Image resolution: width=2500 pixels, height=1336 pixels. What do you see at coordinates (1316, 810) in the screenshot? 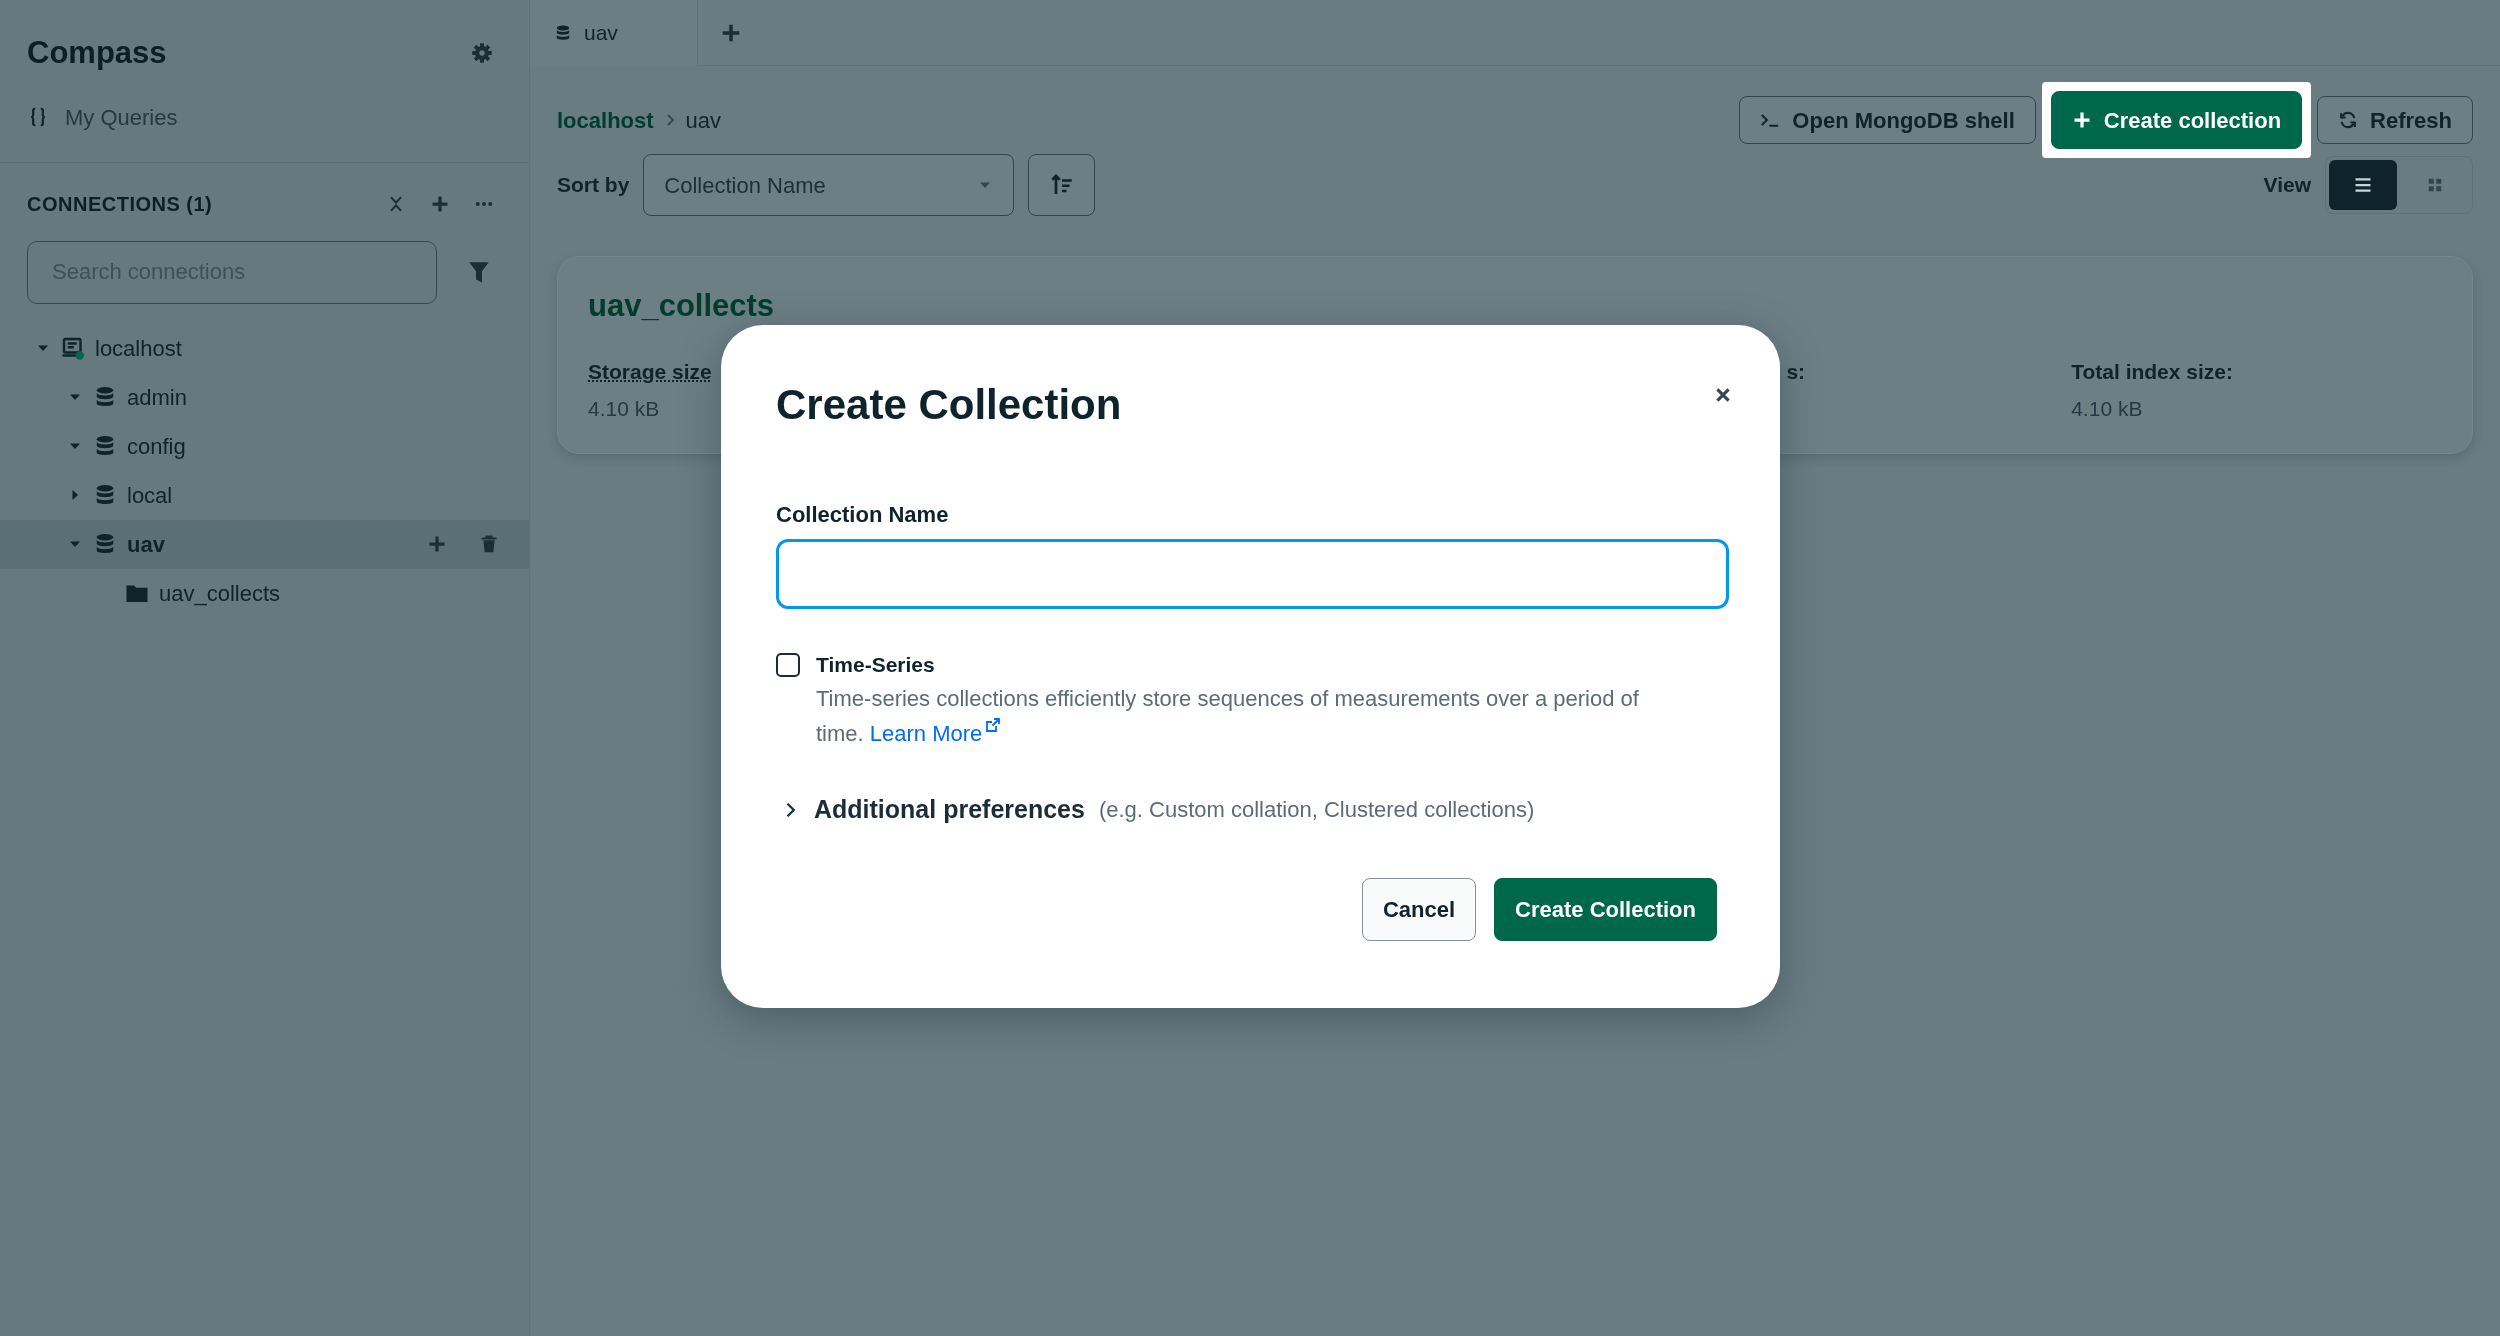
I see `hint-text: (e.g. Custom collation, Clustered collections)` at bounding box center [1316, 810].